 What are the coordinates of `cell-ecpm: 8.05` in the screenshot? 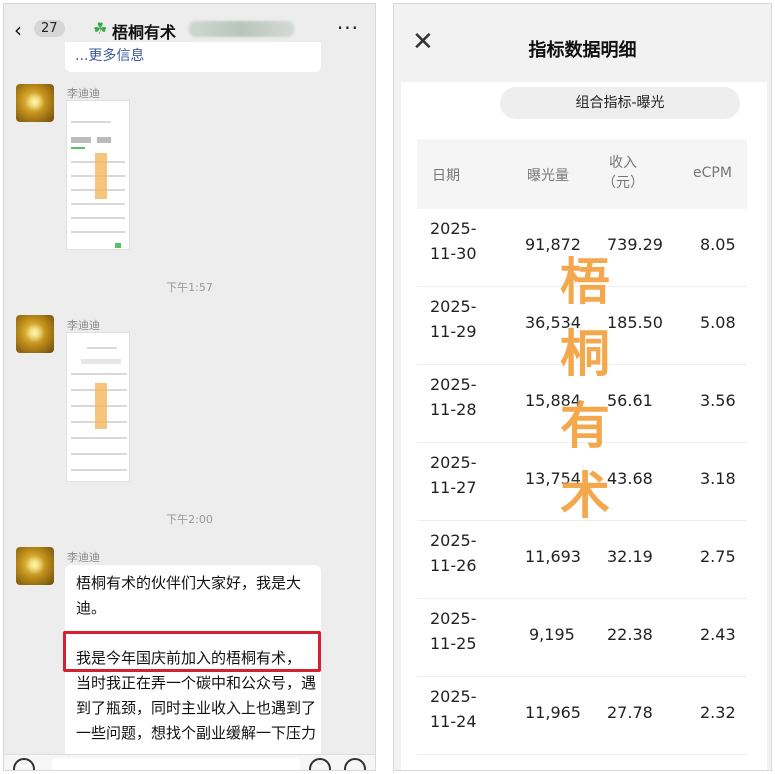 It's located at (718, 244).